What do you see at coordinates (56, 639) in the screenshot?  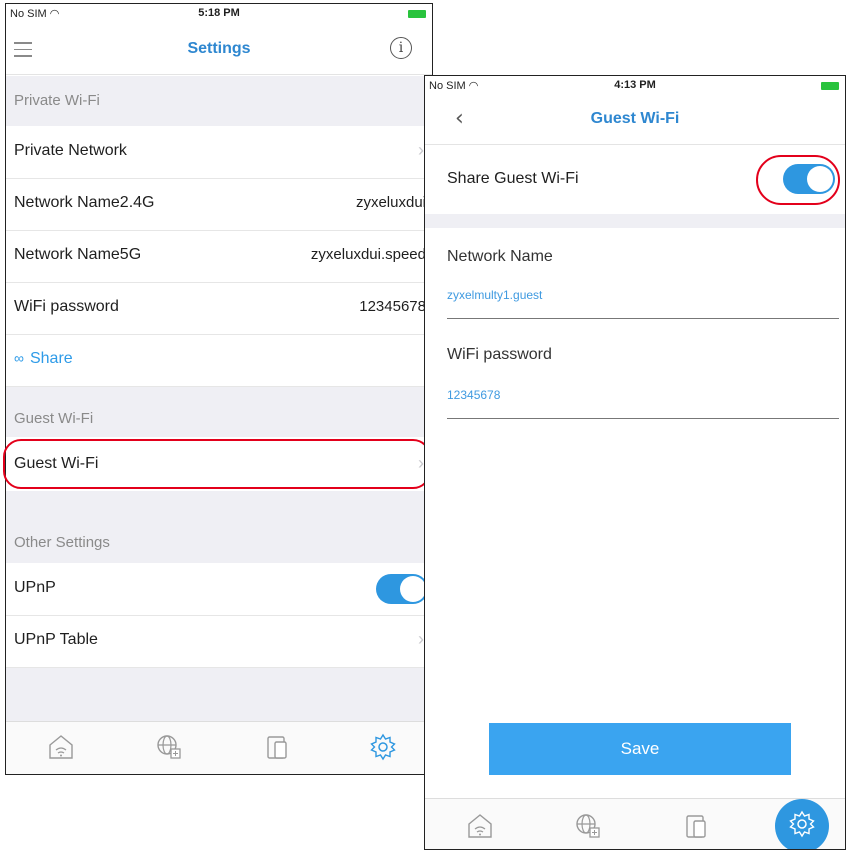 I see `row-label: UPnP Table` at bounding box center [56, 639].